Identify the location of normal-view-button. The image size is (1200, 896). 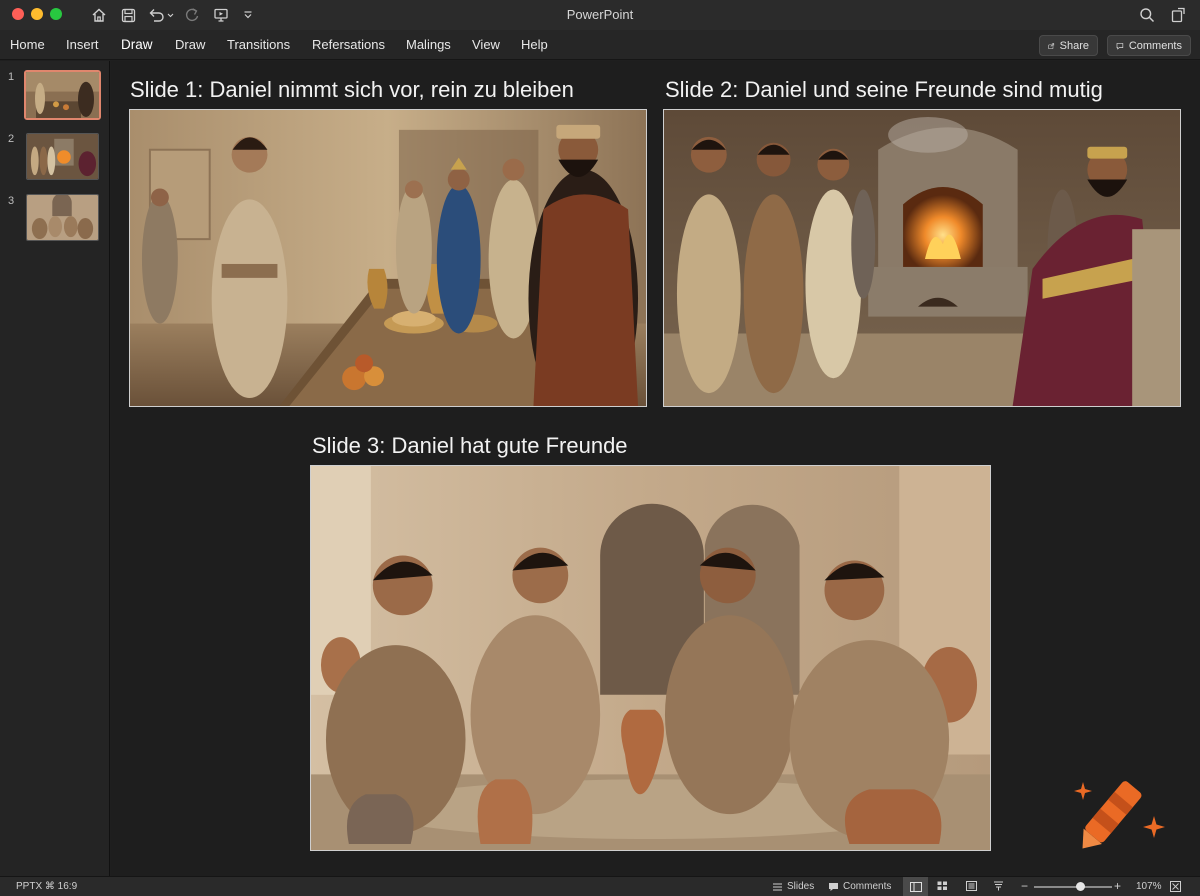
(915, 886).